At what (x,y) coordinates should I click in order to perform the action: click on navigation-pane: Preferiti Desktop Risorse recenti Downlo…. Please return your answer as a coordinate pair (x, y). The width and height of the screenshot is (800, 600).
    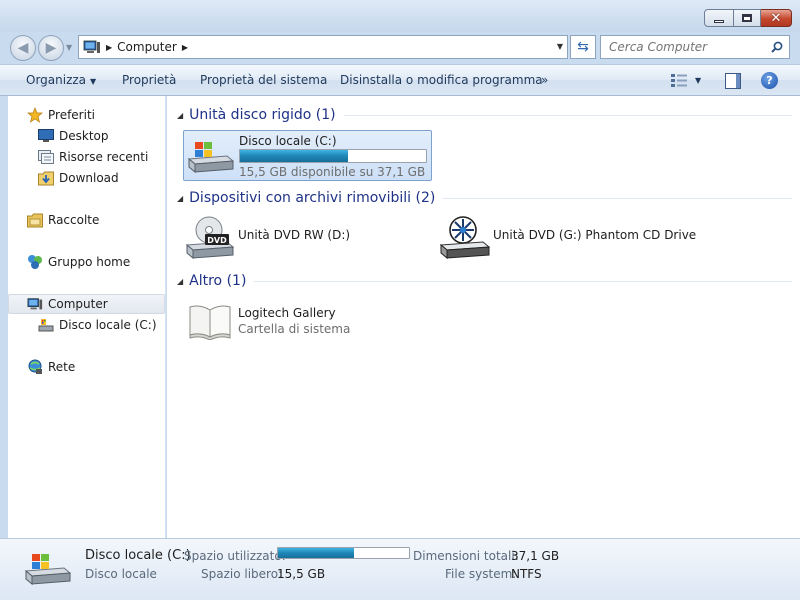
    Looking at the image, I should click on (87, 317).